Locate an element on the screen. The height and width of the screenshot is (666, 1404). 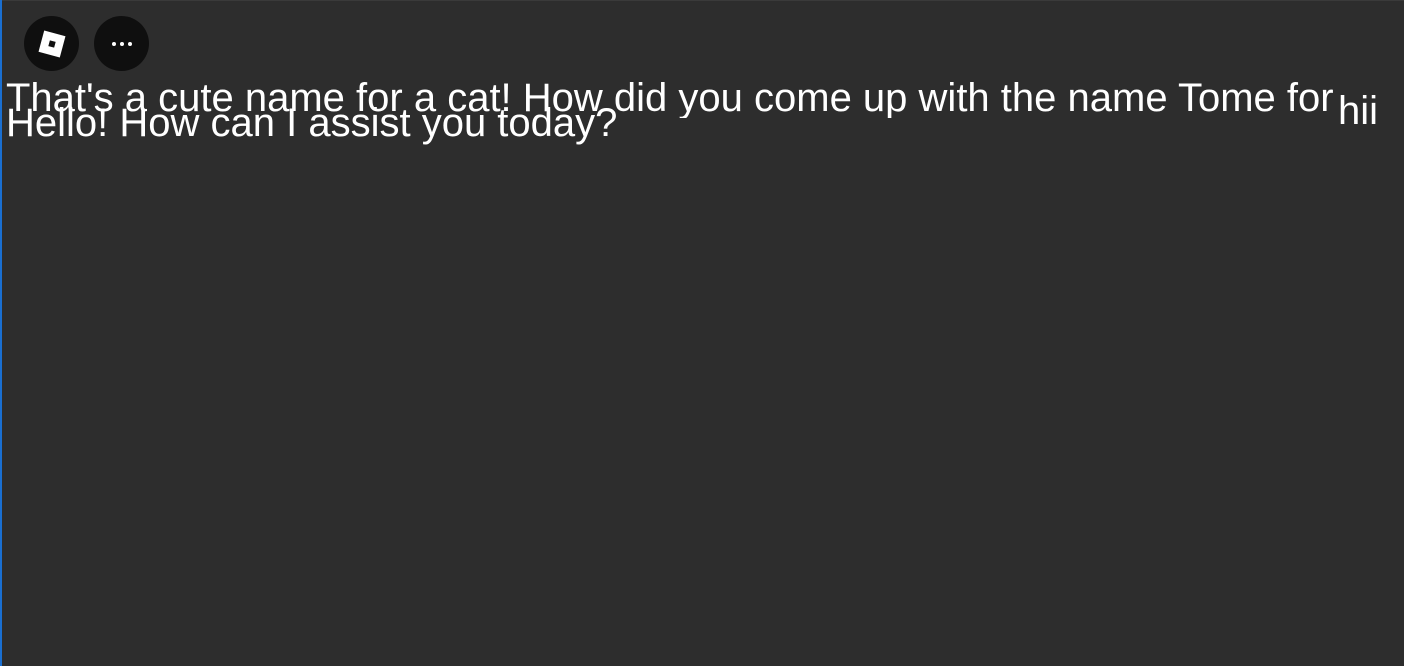
top-edge is located at coordinates (703, 0).